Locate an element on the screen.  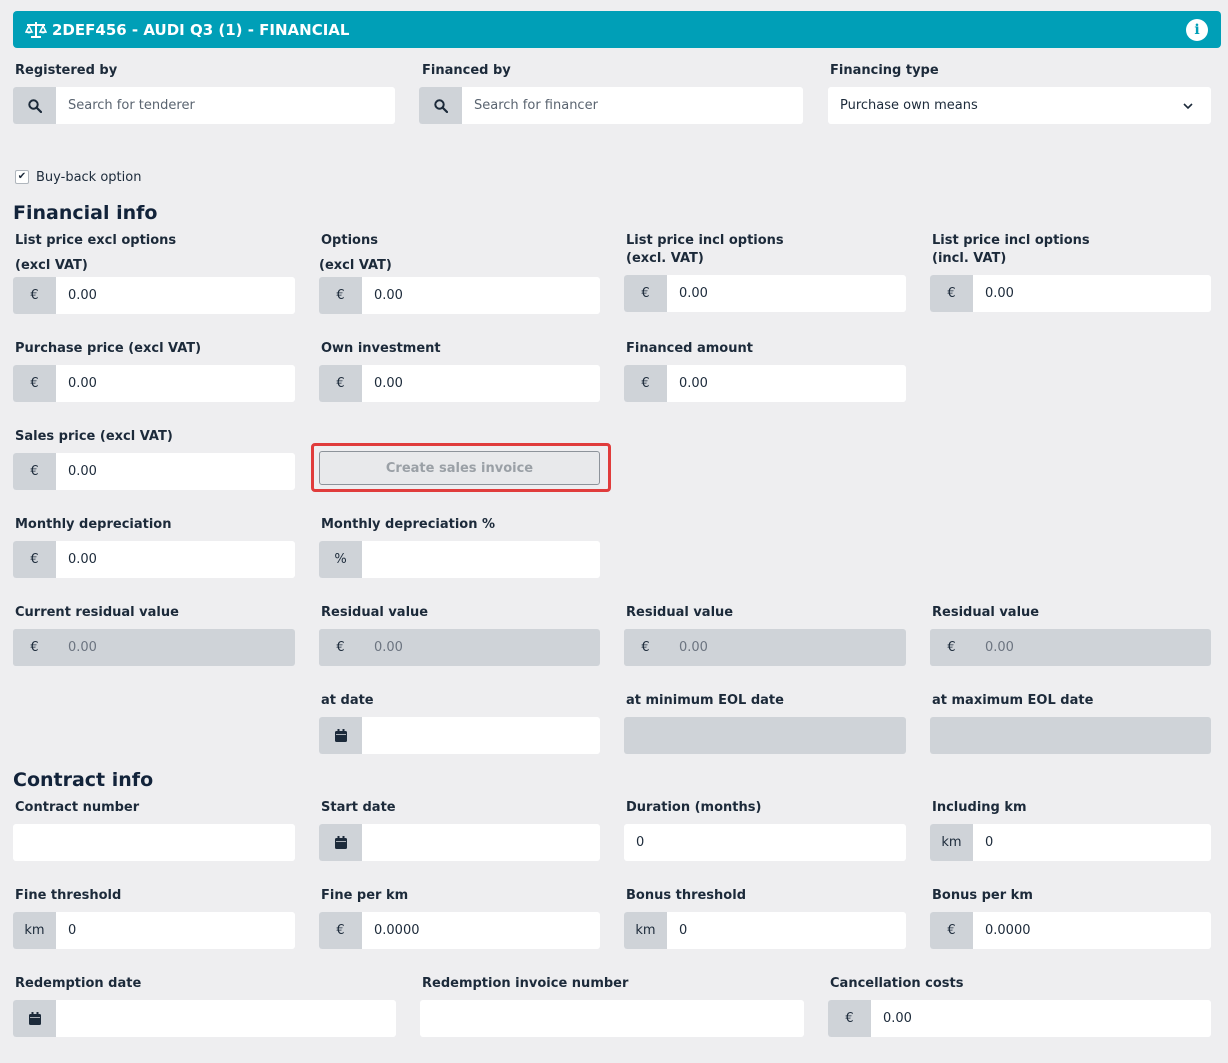
sales-price-field: € 0.00 is located at coordinates (154, 471).